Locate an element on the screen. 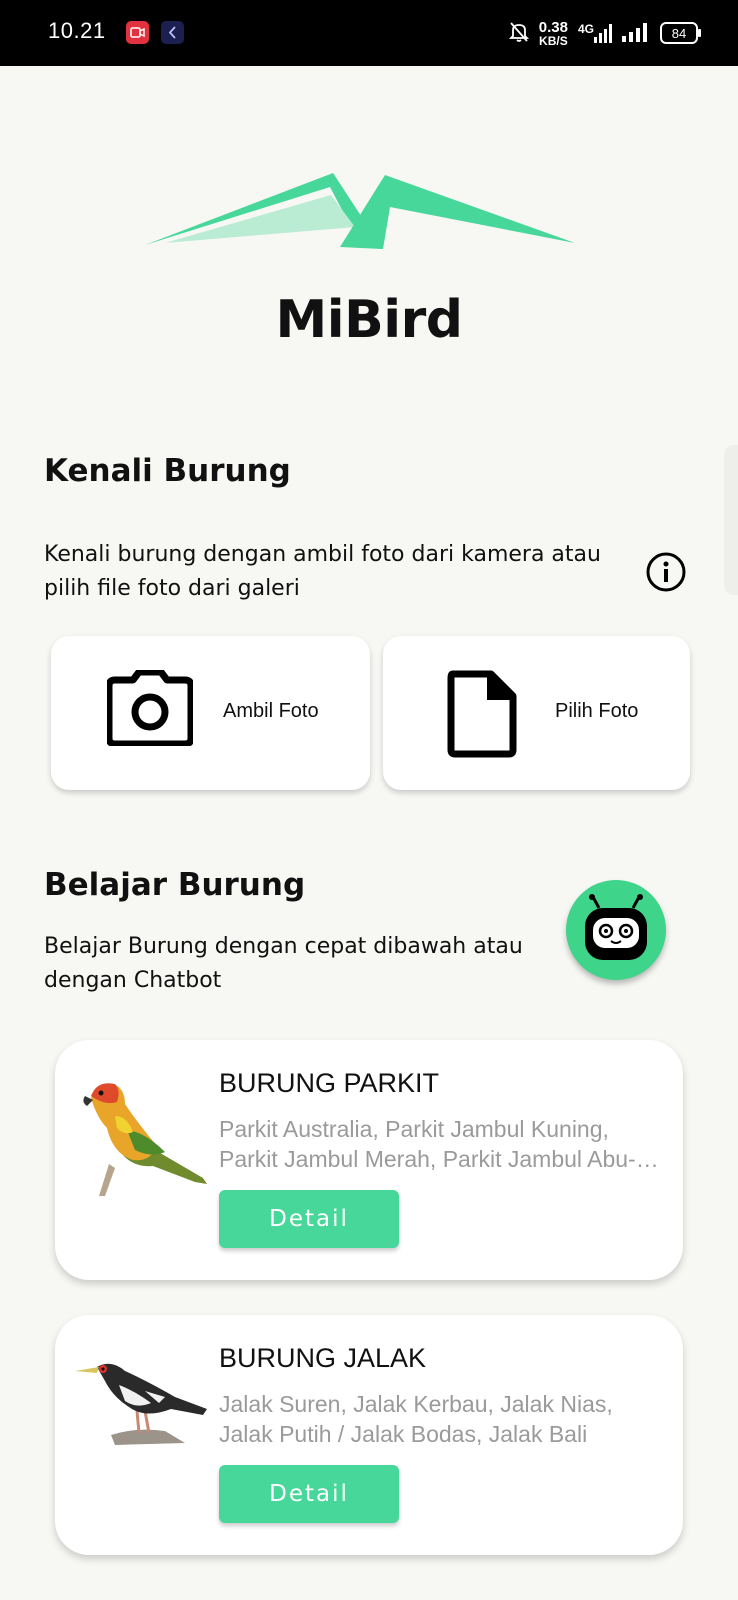  signal-icon is located at coordinates (636, 33).